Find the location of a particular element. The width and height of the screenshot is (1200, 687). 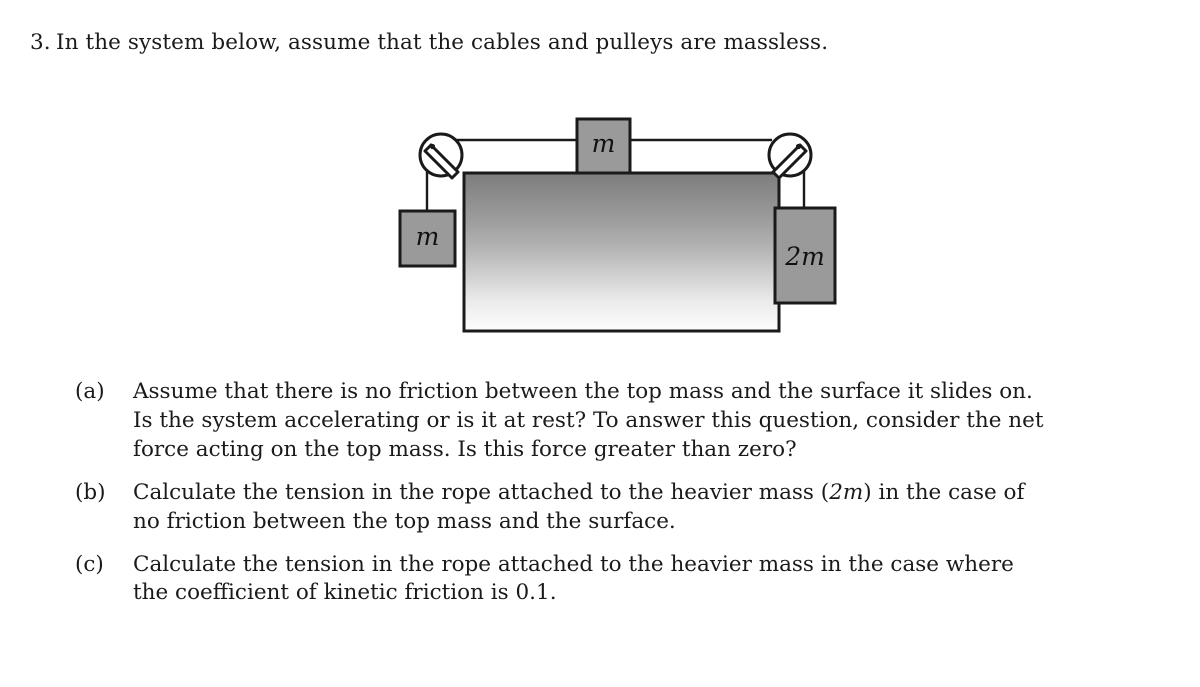

block-left-mass-label: m is located at coordinates (428, 236).